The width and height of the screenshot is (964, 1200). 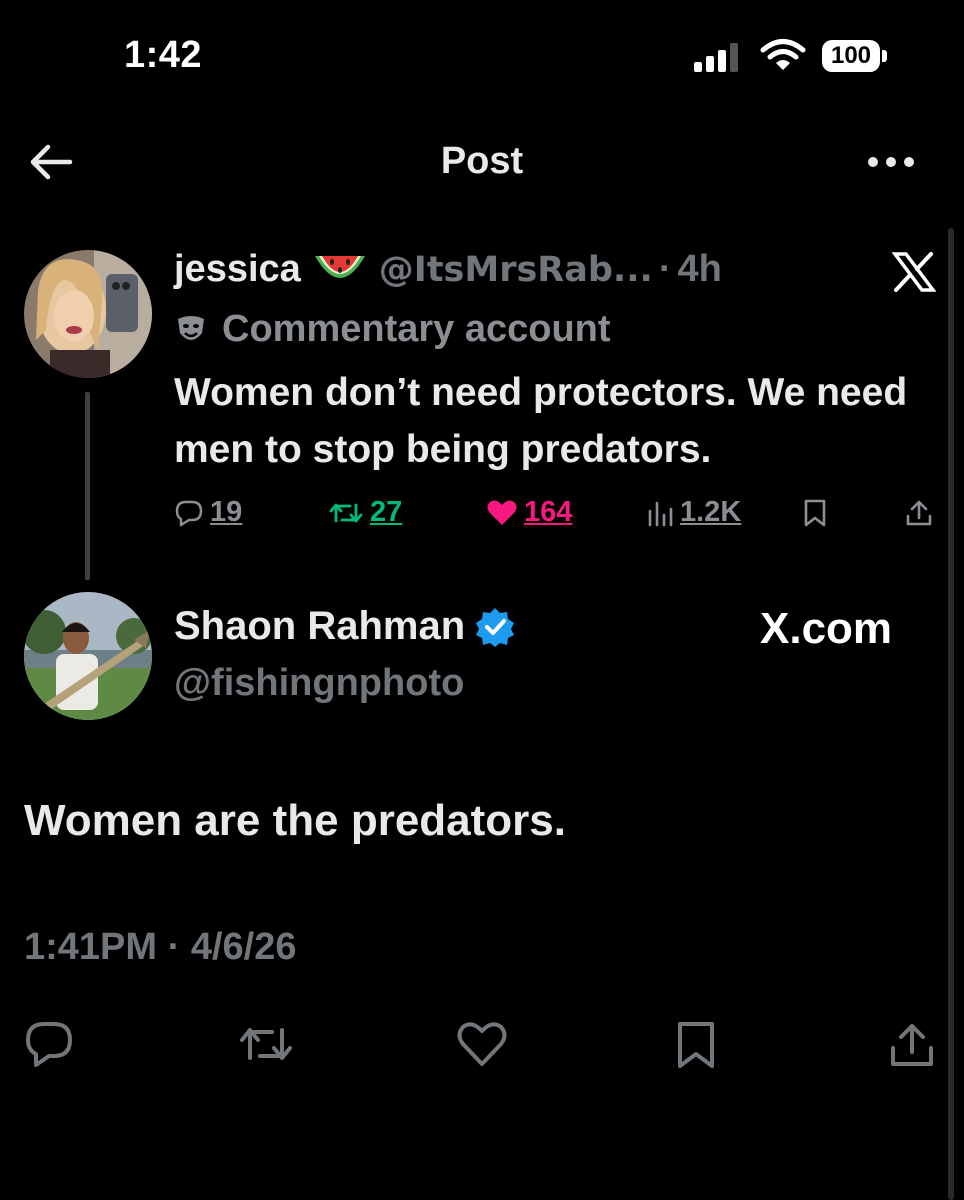 What do you see at coordinates (919, 513) in the screenshot?
I see `share-small-icon` at bounding box center [919, 513].